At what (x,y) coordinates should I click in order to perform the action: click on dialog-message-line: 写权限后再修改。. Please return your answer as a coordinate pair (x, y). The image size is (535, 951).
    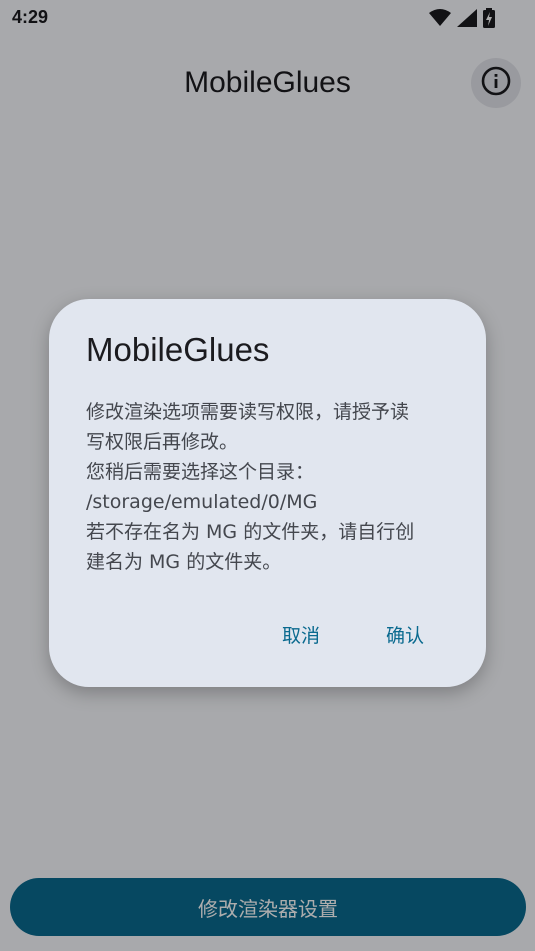
    Looking at the image, I should click on (162, 442).